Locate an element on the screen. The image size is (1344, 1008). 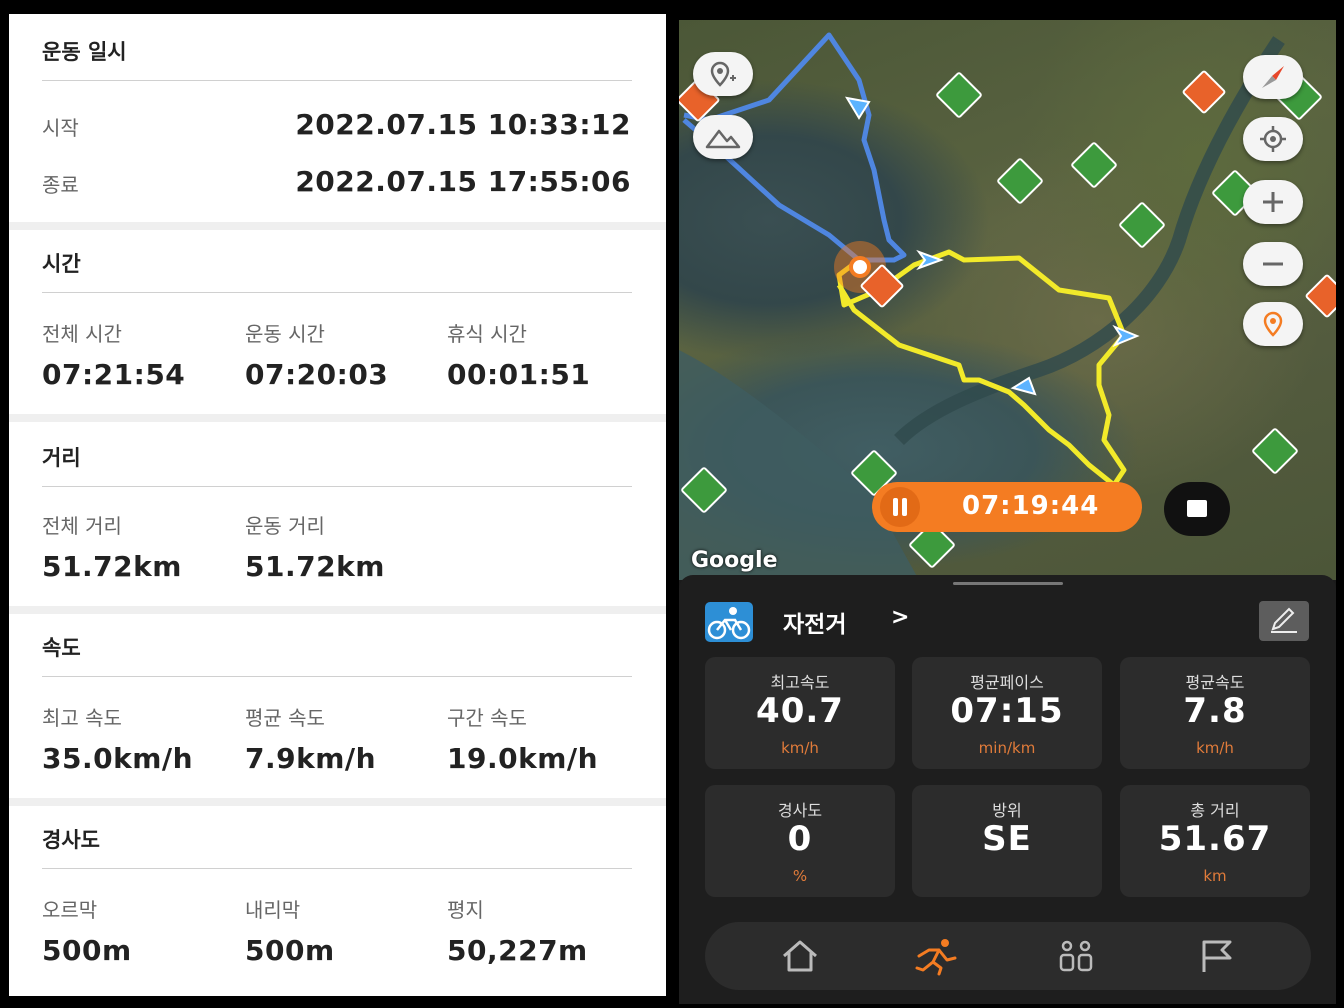
avg-speed-label: 평균 속도 is located at coordinates (285, 718).